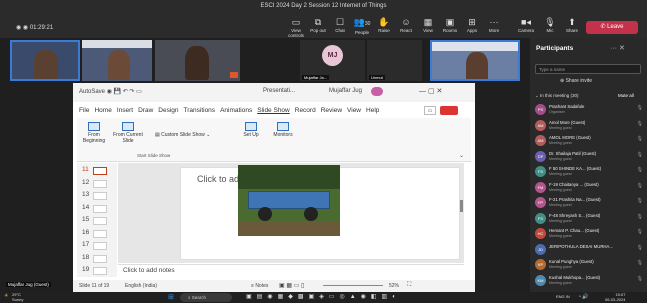 Image resolution: width=647 pixels, height=303 pixels. Describe the element at coordinates (589, 141) in the screenshot. I see `participant-row: AM AMOL MORE (Guest) Meeting guest 🎙` at that location.